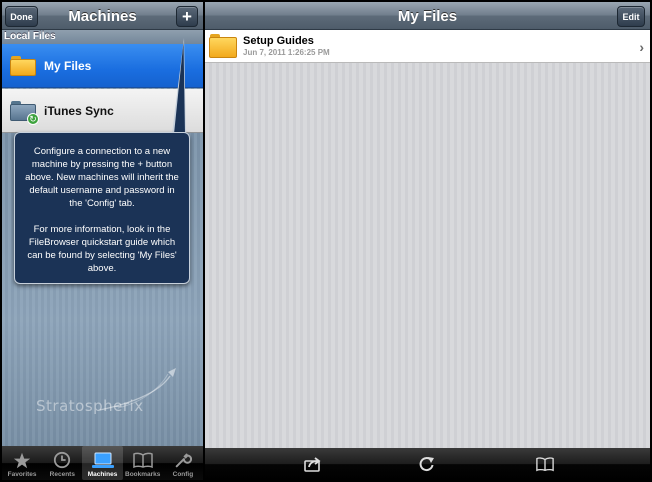 The width and height of the screenshot is (652, 482). What do you see at coordinates (187, 16) in the screenshot?
I see `add-machine-button: +` at bounding box center [187, 16].